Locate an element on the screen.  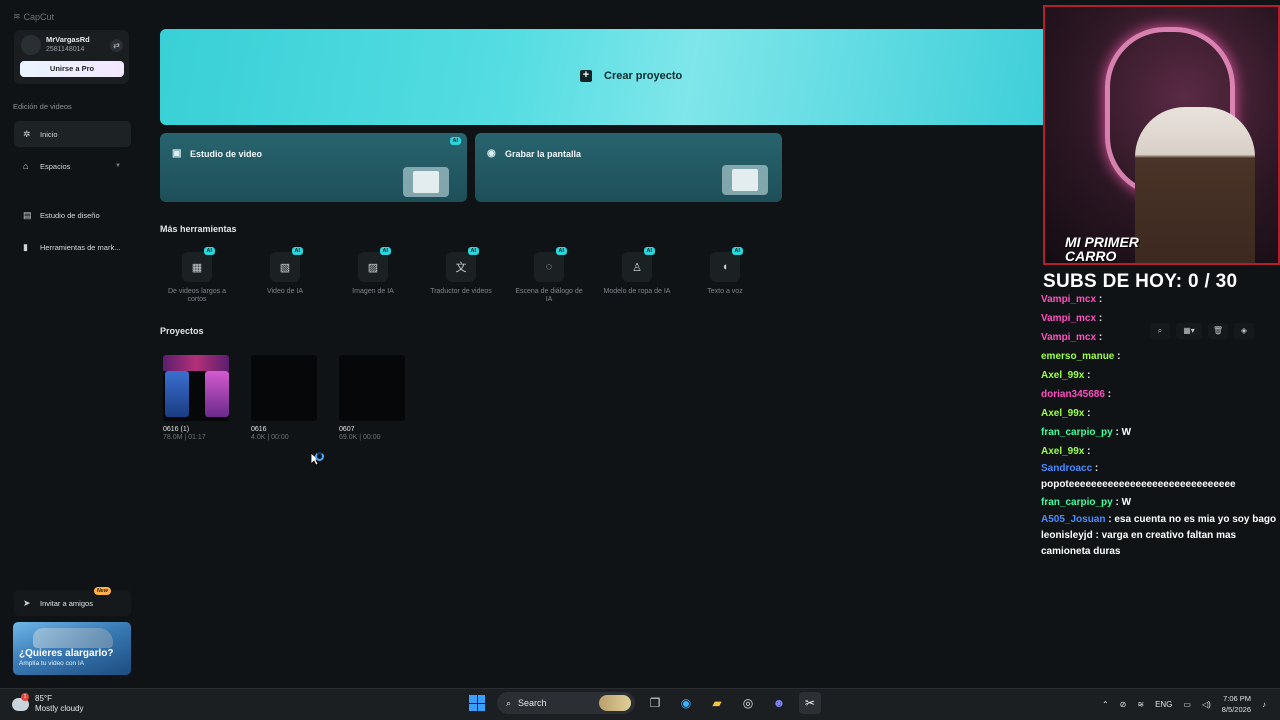
app-name: CapCut is located at coordinates (39, 16).